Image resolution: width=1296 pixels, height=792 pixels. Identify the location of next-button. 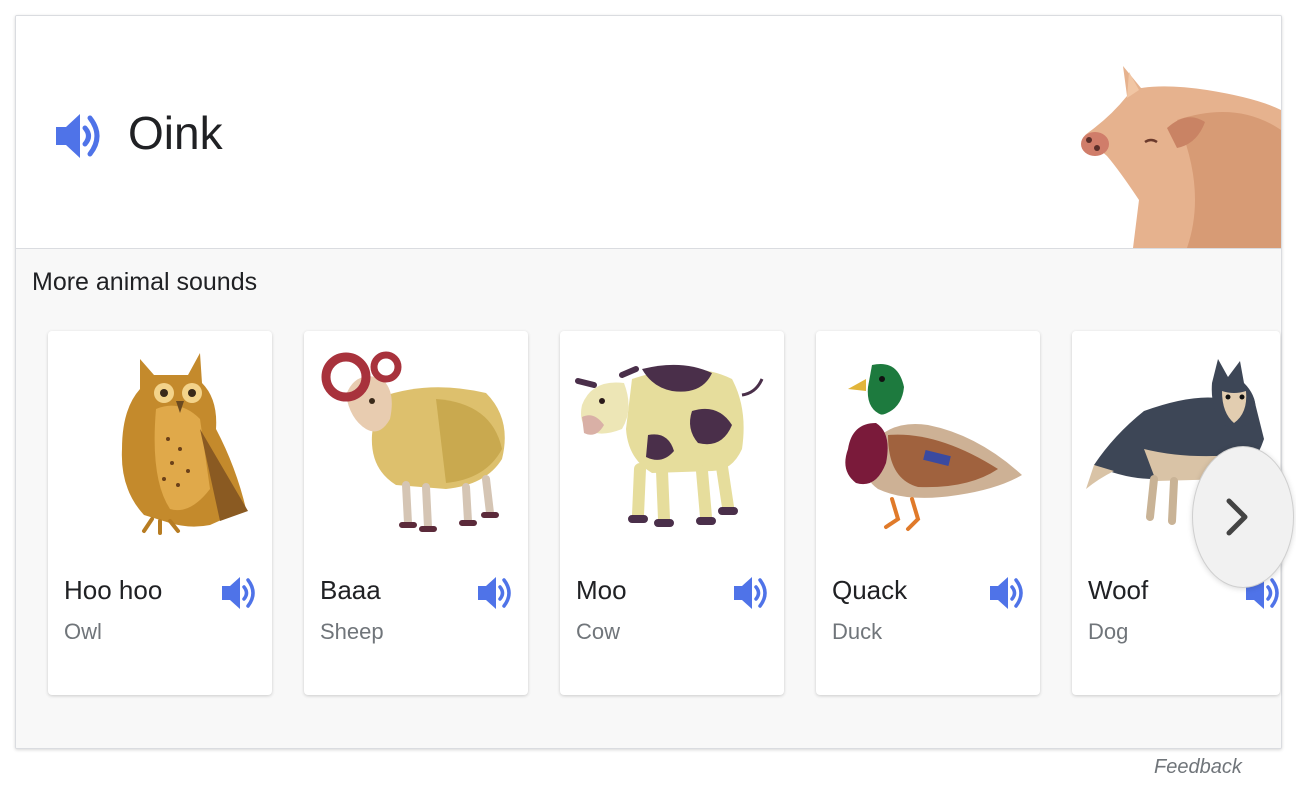
(1243, 517).